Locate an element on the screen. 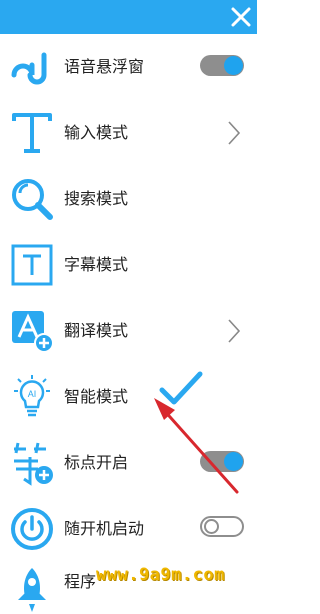 This screenshot has height=614, width=320. menu-item-translate-mode: 翻译模式 is located at coordinates (128, 331).